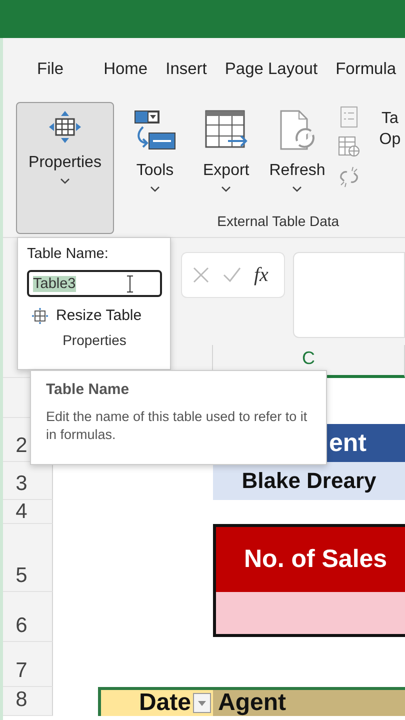  Describe the element at coordinates (65, 168) in the screenshot. I see `ribbon-button: Properties` at that location.